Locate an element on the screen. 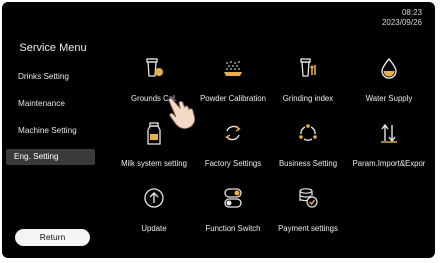 This screenshot has height=263, width=440. powder-calibration-icon is located at coordinates (233, 68).